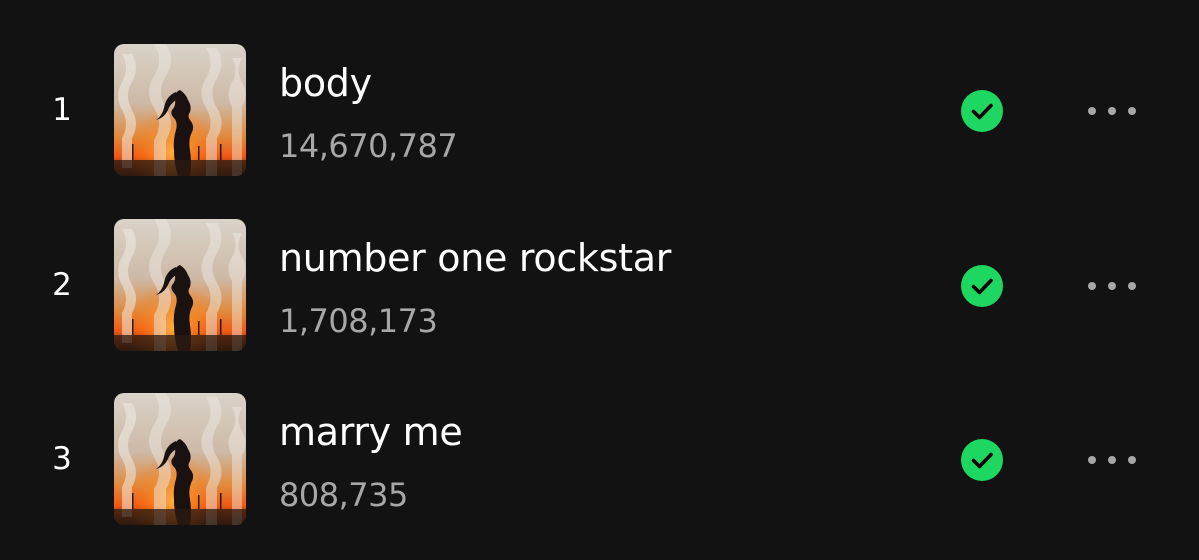 The width and height of the screenshot is (1199, 560). Describe the element at coordinates (62, 110) in the screenshot. I see `track-number: 1` at that location.